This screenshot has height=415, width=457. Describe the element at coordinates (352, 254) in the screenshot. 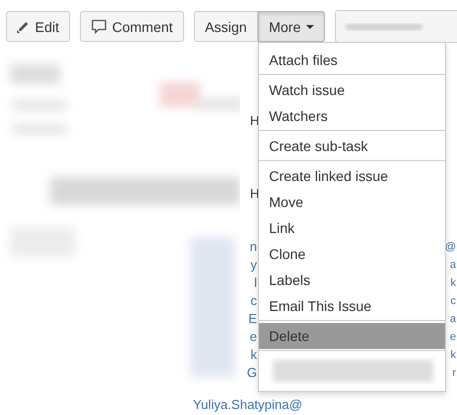

I see `menu-item: Clone` at that location.